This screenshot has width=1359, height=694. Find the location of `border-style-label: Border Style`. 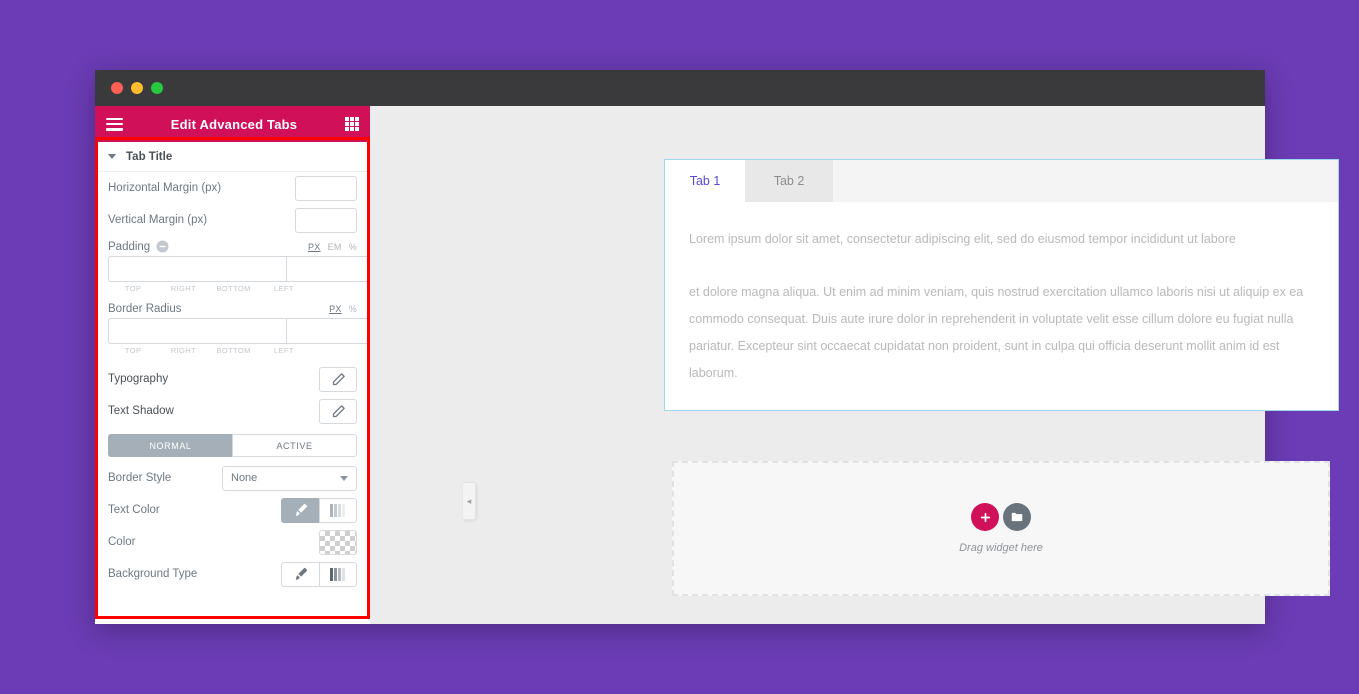

border-style-label: Border Style is located at coordinates (140, 478).